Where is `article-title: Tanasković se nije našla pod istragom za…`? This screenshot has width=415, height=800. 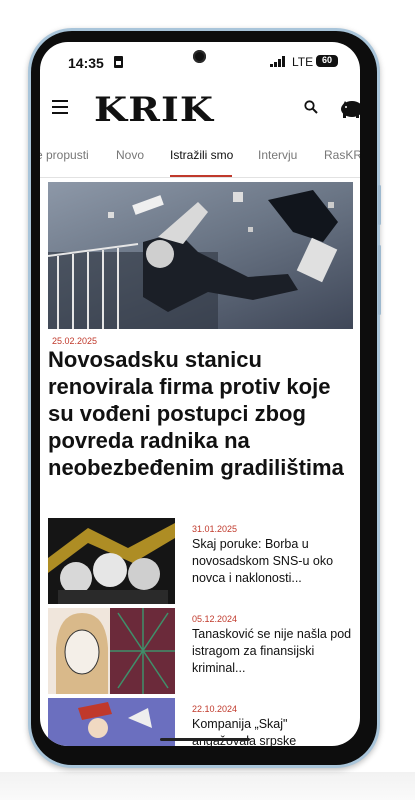 article-title: Tanasković se nije našla pod istragom za… is located at coordinates (272, 651).